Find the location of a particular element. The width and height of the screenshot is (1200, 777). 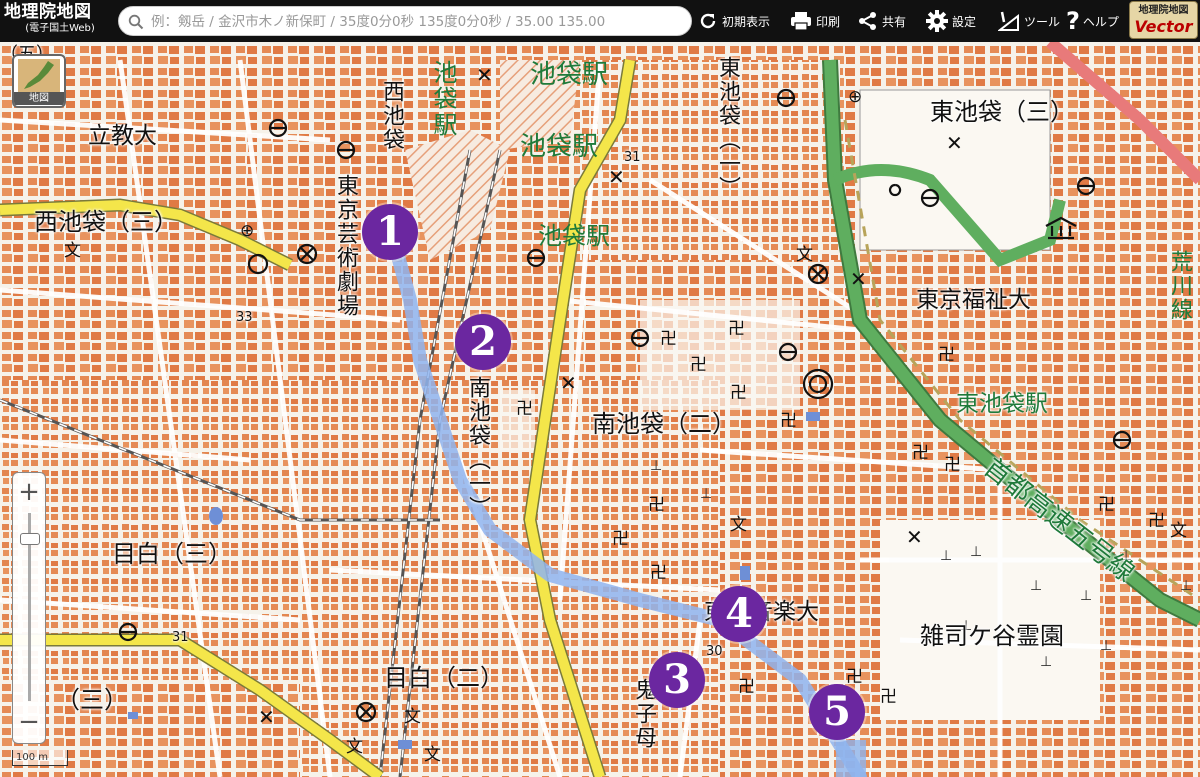

label-minami-ikebukuro-2: 南池袋（二） is located at coordinates (664, 424).